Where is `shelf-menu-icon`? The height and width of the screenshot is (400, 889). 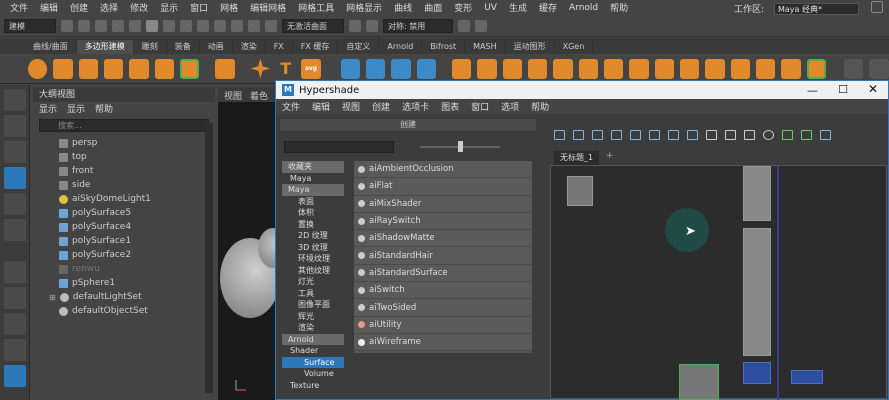 shelf-menu-icon is located at coordinates (879, 68).